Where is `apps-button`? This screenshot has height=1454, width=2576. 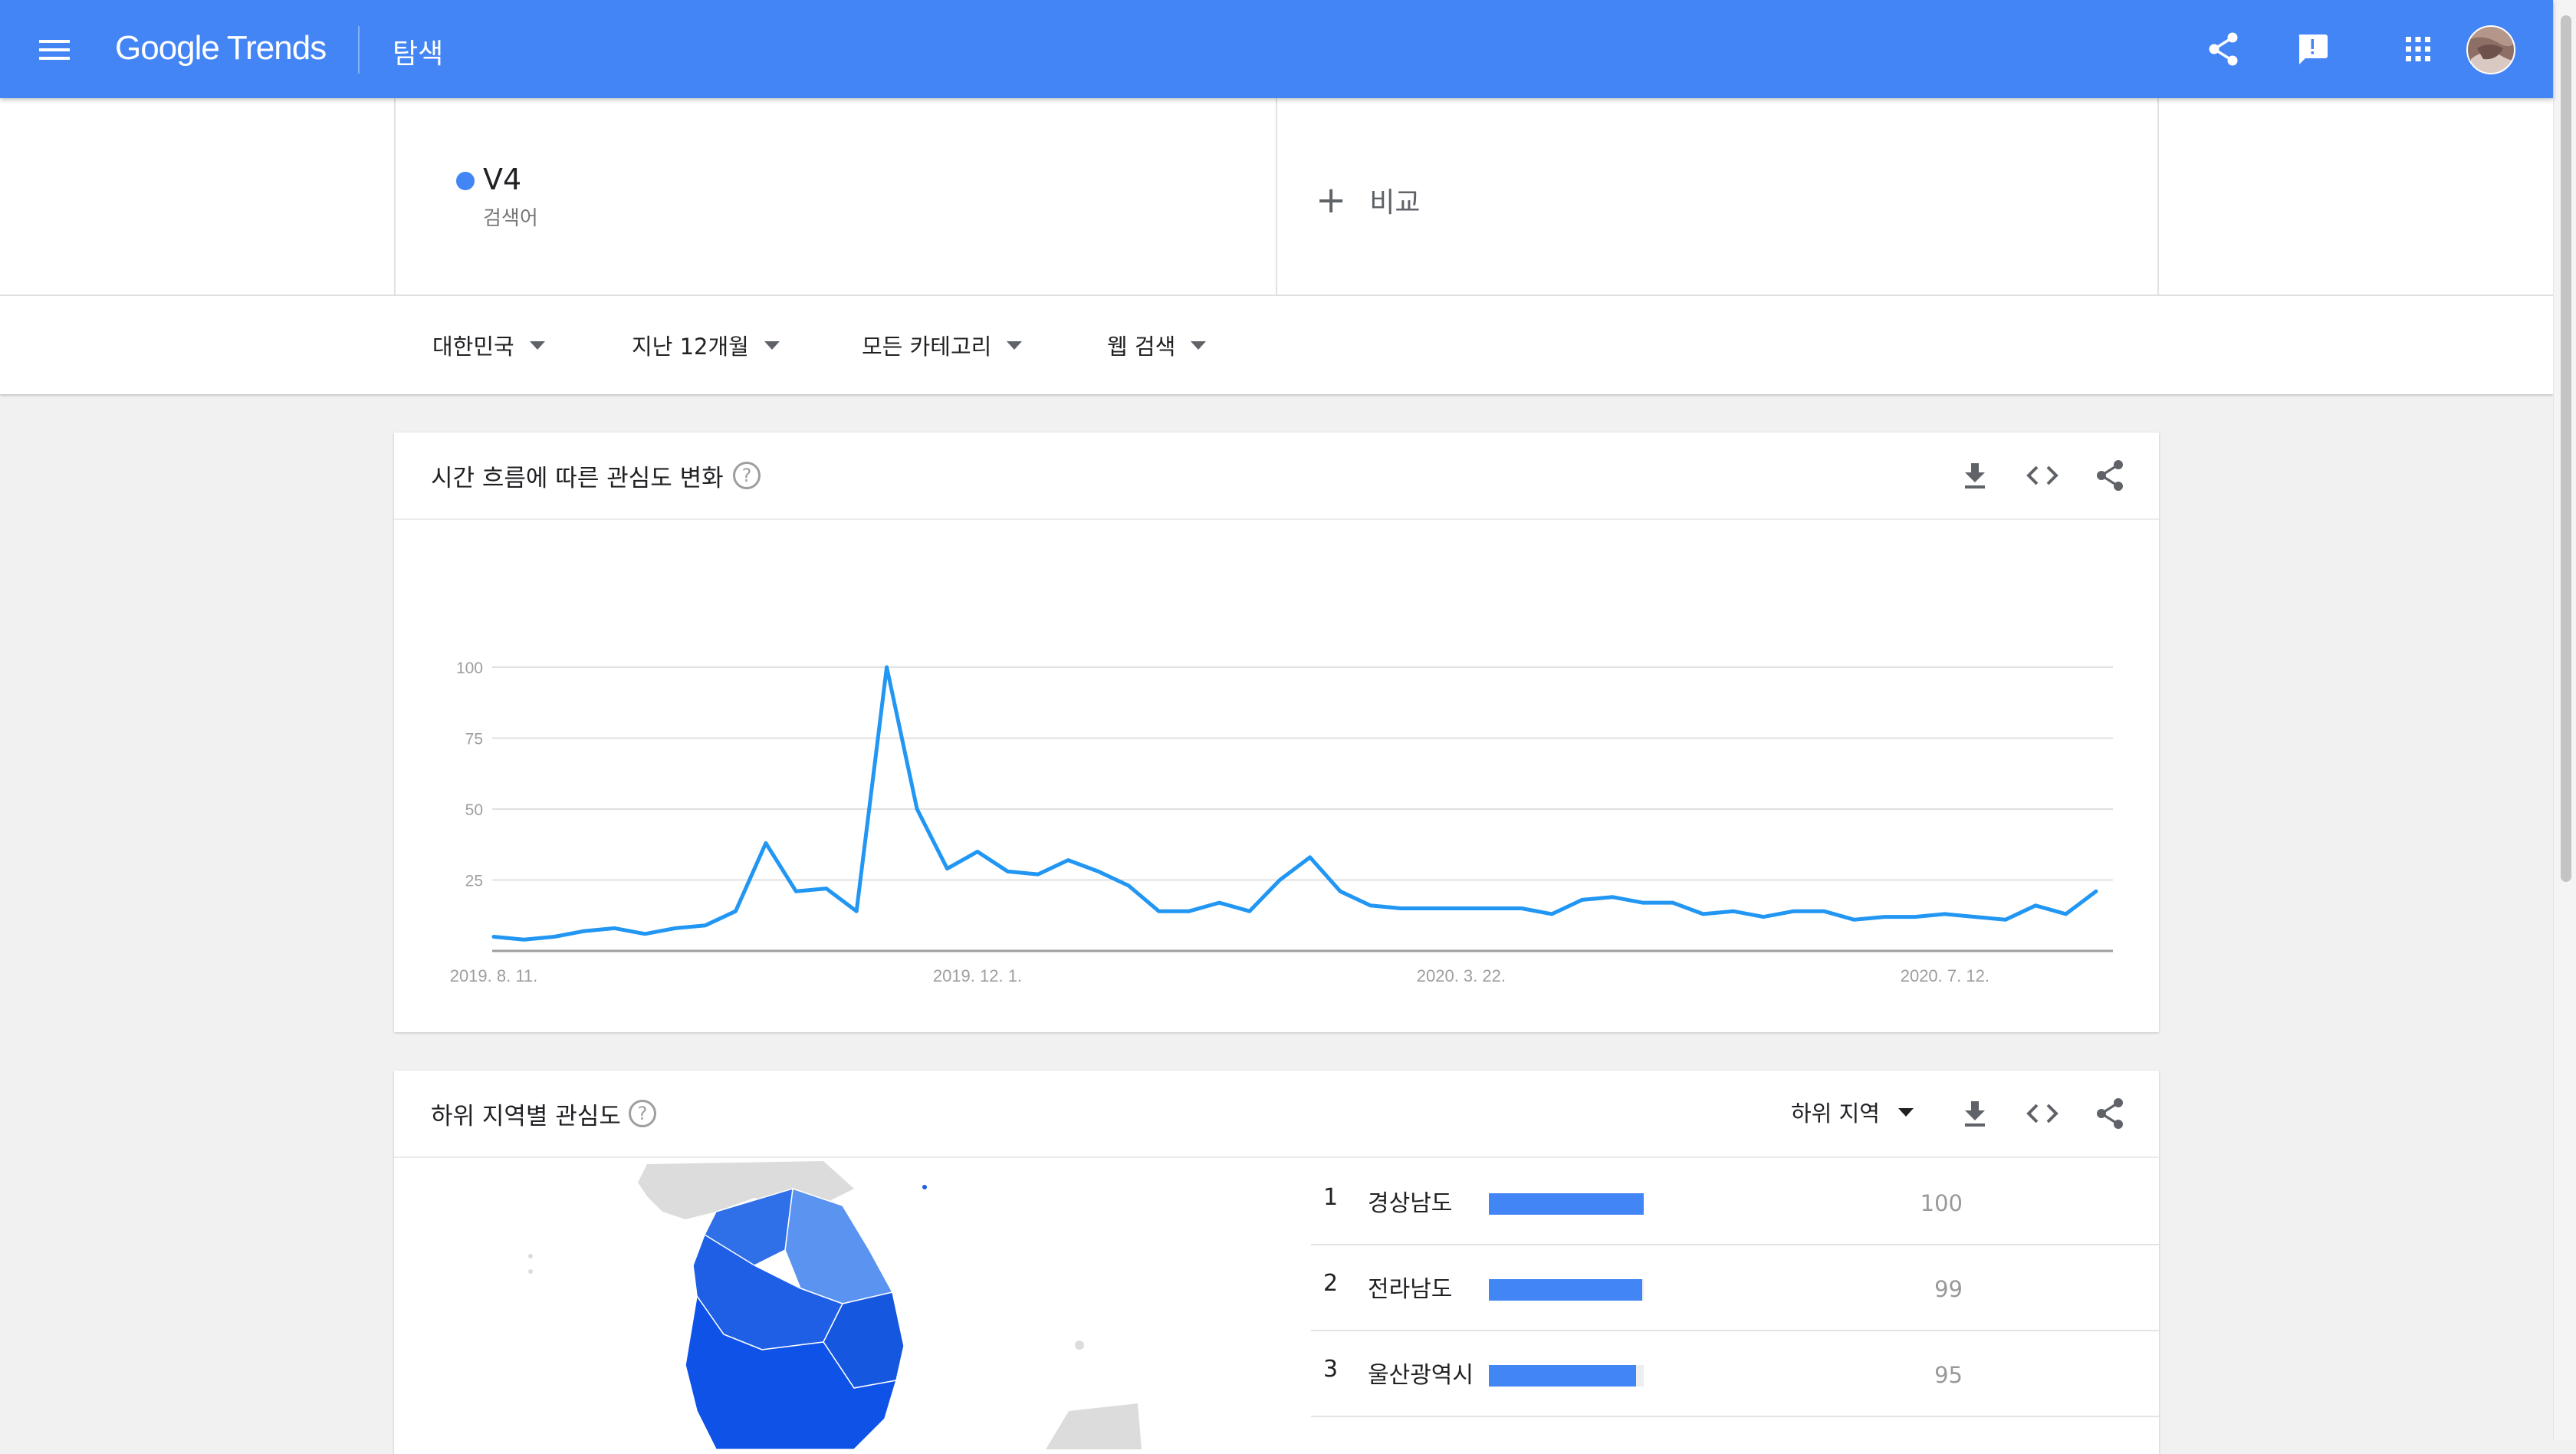
apps-button is located at coordinates (2419, 49).